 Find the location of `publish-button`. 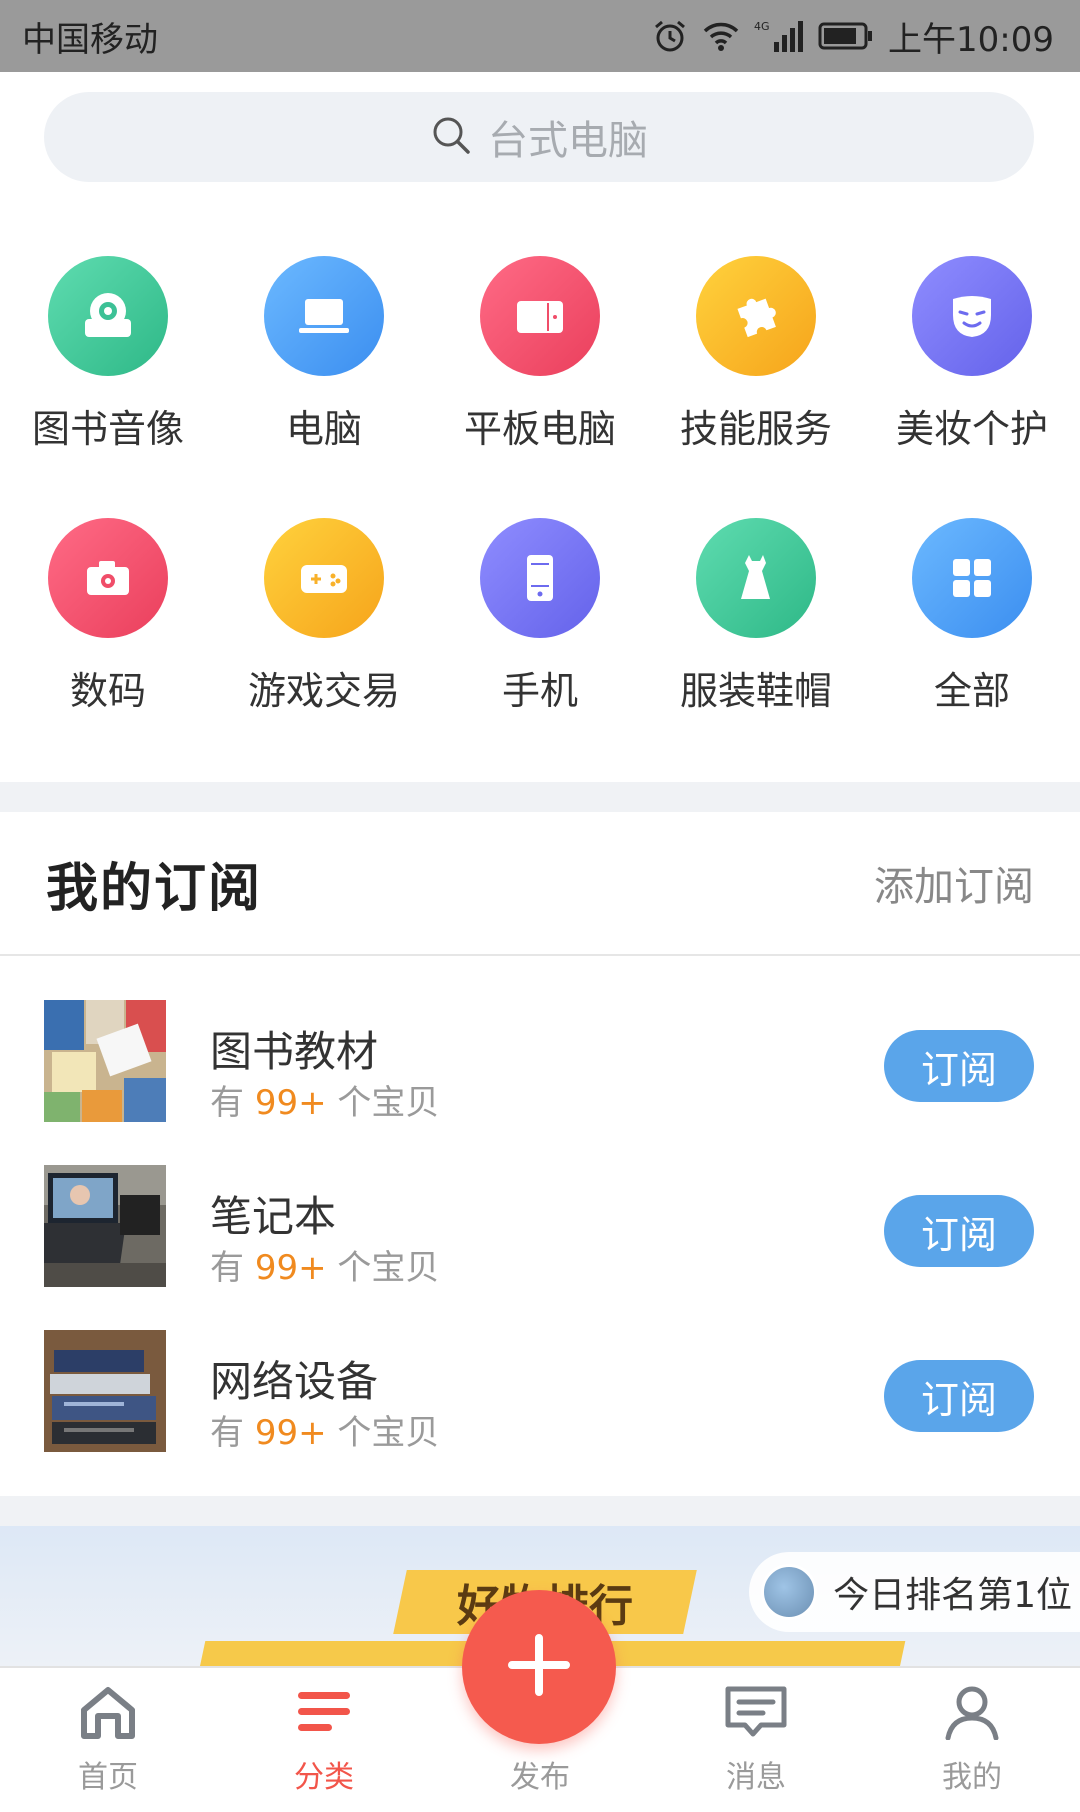

publish-button is located at coordinates (539, 1667).